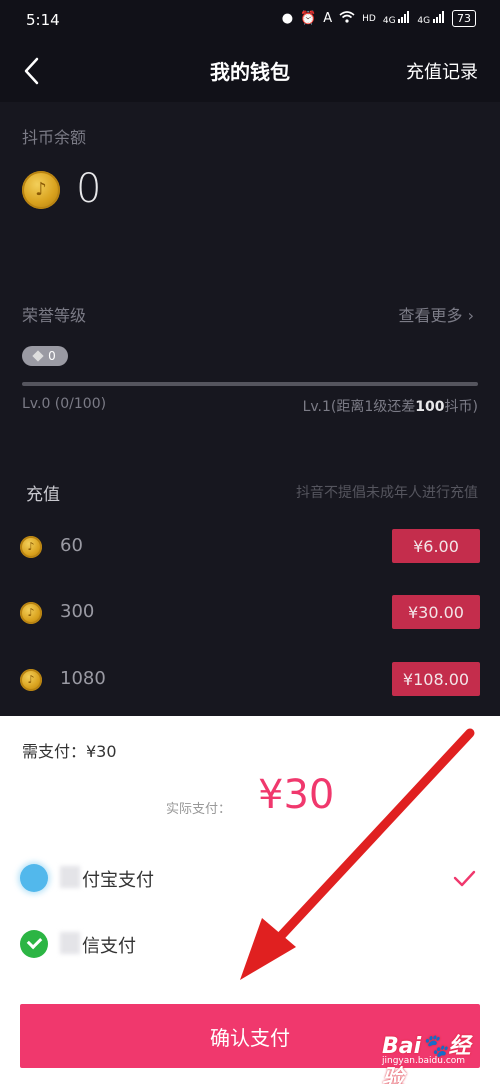 The image size is (500, 1084). I want to click on watermark-url: jingyan.baidu.com, so click(424, 1061).